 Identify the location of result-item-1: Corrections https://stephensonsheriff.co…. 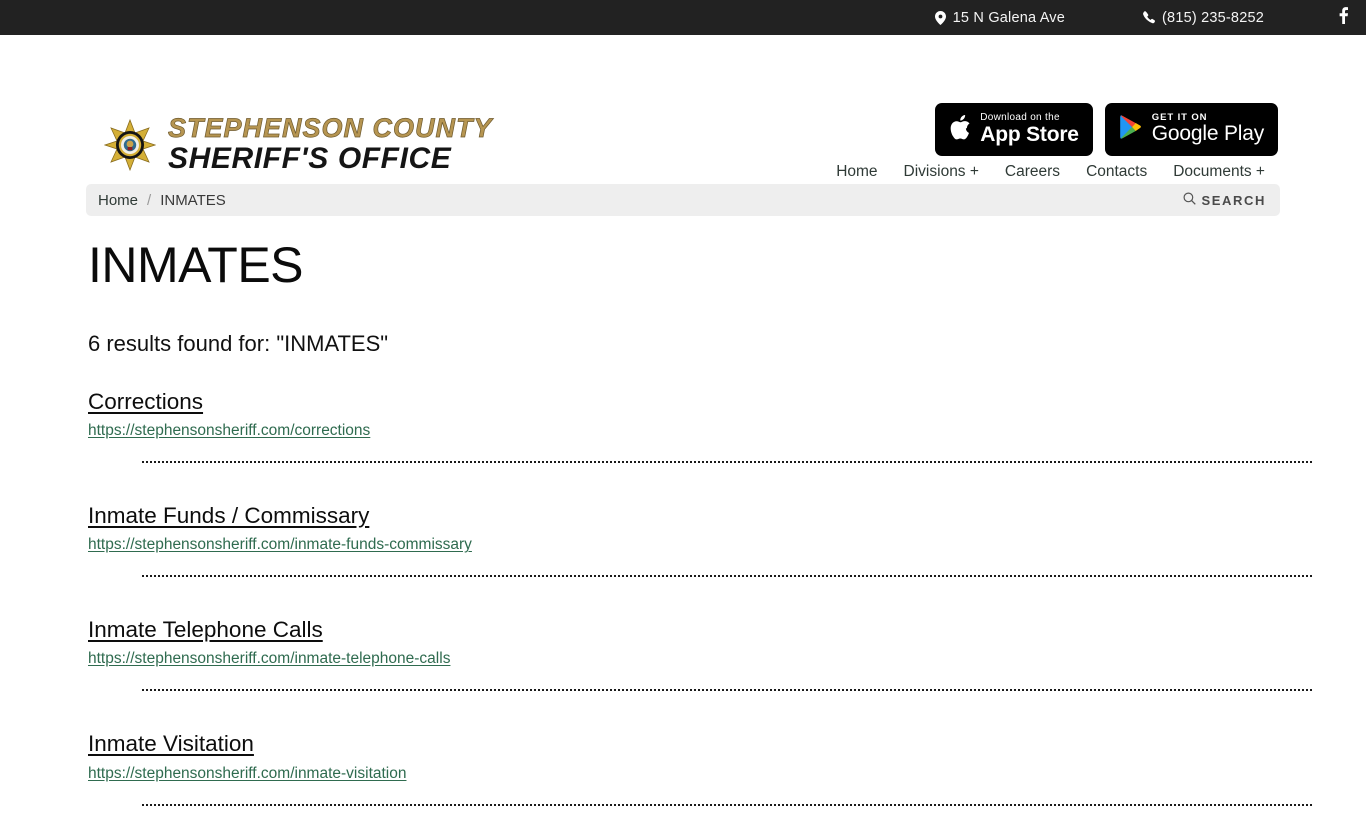
(727, 410).